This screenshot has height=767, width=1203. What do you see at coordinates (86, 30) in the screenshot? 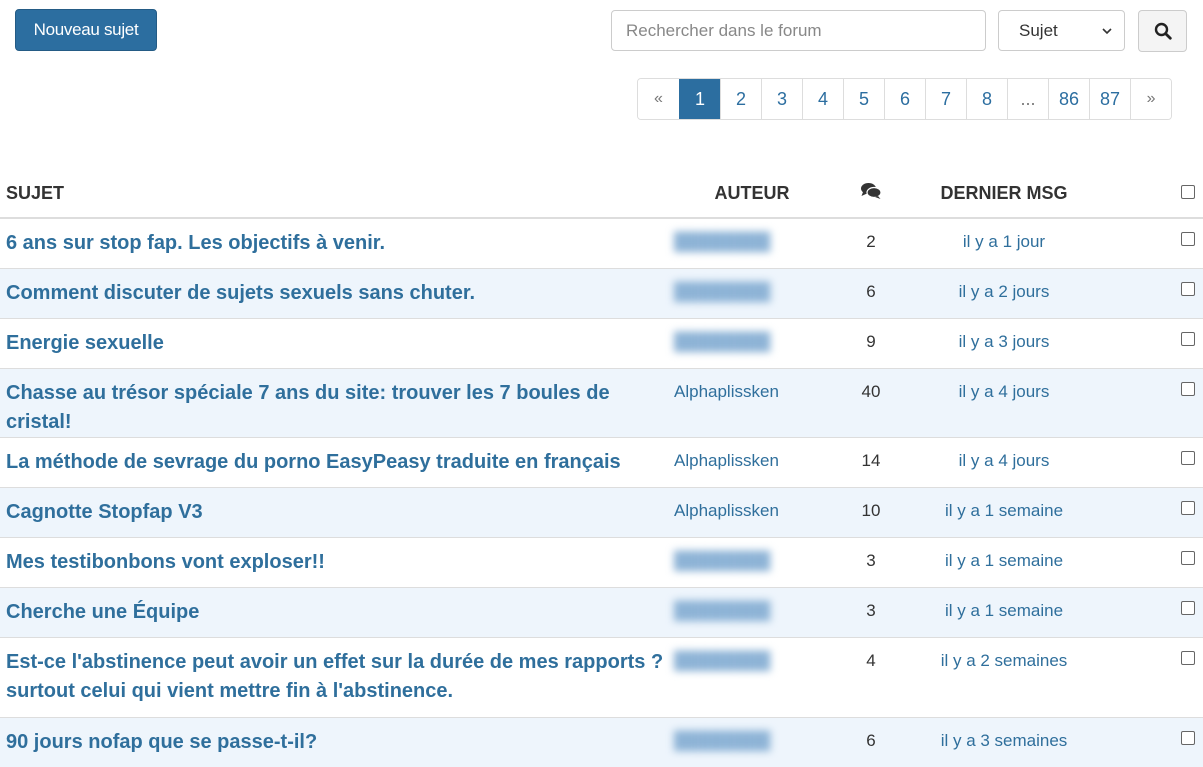
I see `new-topic-button: Nouveau sujet` at bounding box center [86, 30].